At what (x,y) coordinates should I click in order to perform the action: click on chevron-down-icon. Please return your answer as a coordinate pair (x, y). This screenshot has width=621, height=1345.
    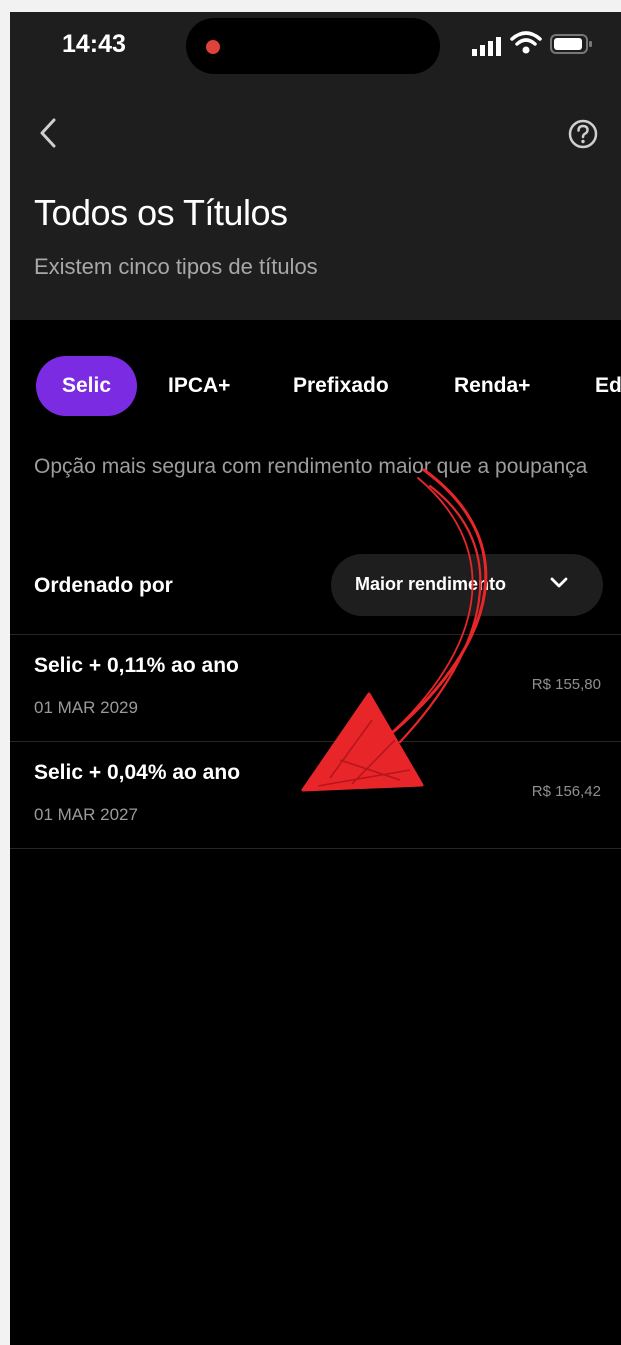
    Looking at the image, I should click on (559, 582).